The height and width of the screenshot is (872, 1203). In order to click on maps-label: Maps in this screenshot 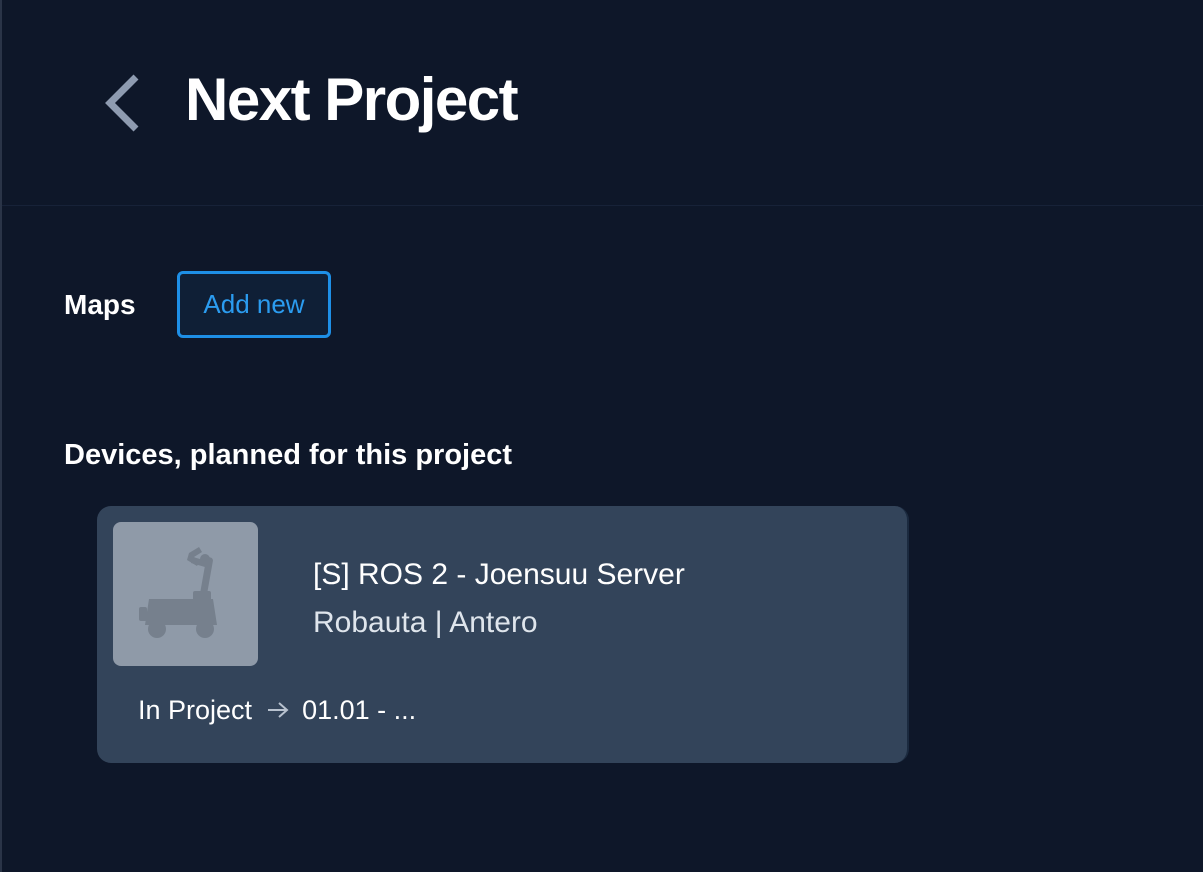, I will do `click(100, 304)`.